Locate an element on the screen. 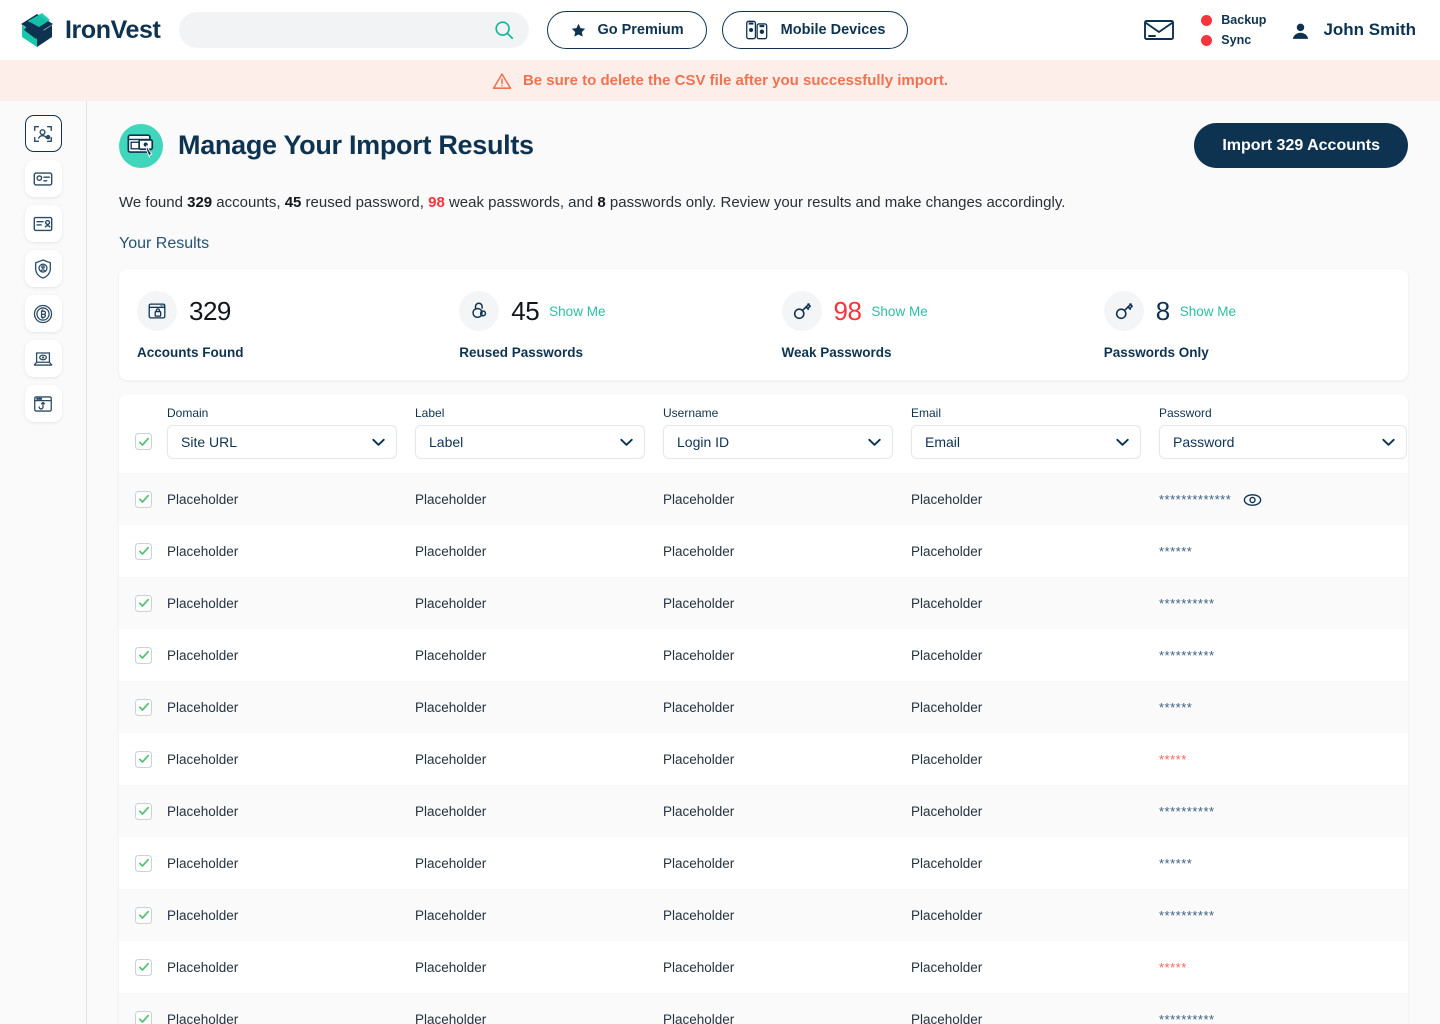  stat-value: 98 is located at coordinates (847, 310).